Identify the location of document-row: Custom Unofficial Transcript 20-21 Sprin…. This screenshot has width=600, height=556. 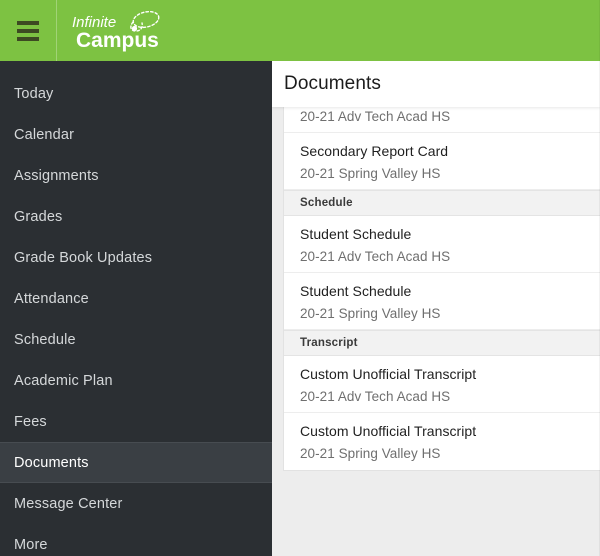
(442, 441).